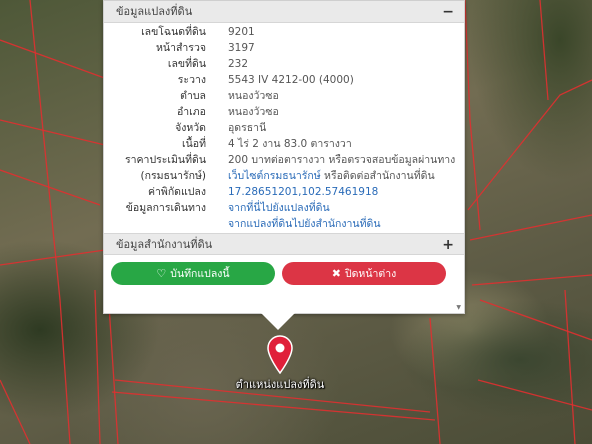 The image size is (592, 444). What do you see at coordinates (191, 112) in the screenshot?
I see `row-label: อำเภอ` at bounding box center [191, 112].